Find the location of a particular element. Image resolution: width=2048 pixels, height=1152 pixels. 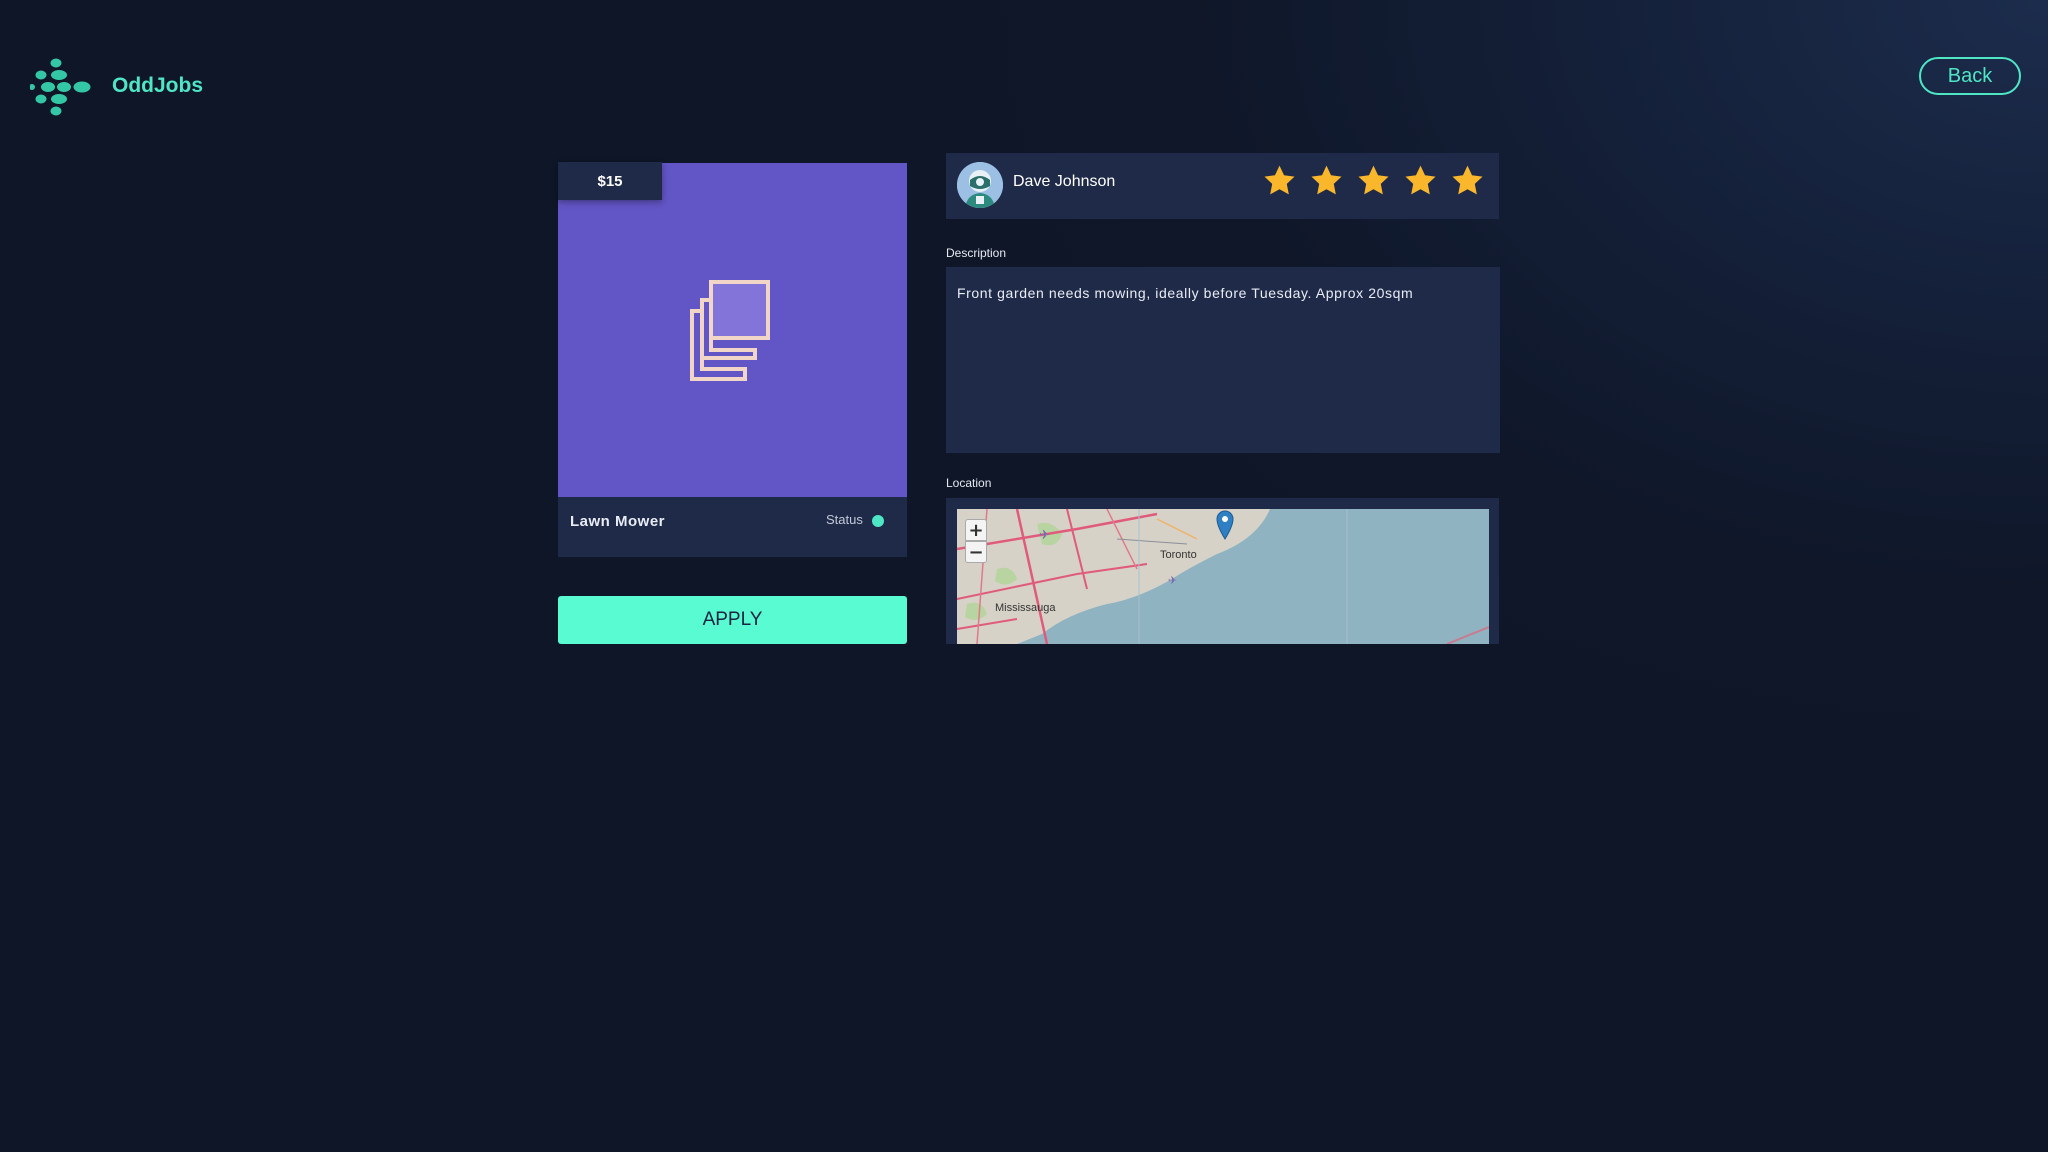

price-tag: $15 is located at coordinates (610, 181).